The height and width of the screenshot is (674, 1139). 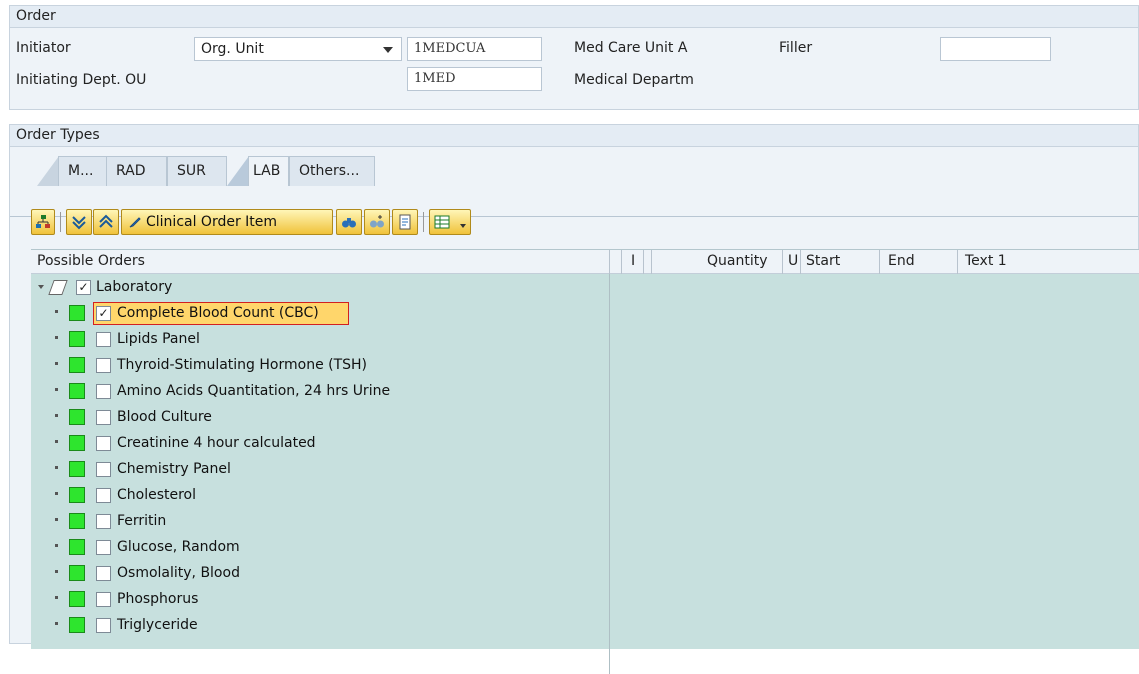 I want to click on tab-rad: RAD, so click(x=136, y=171).